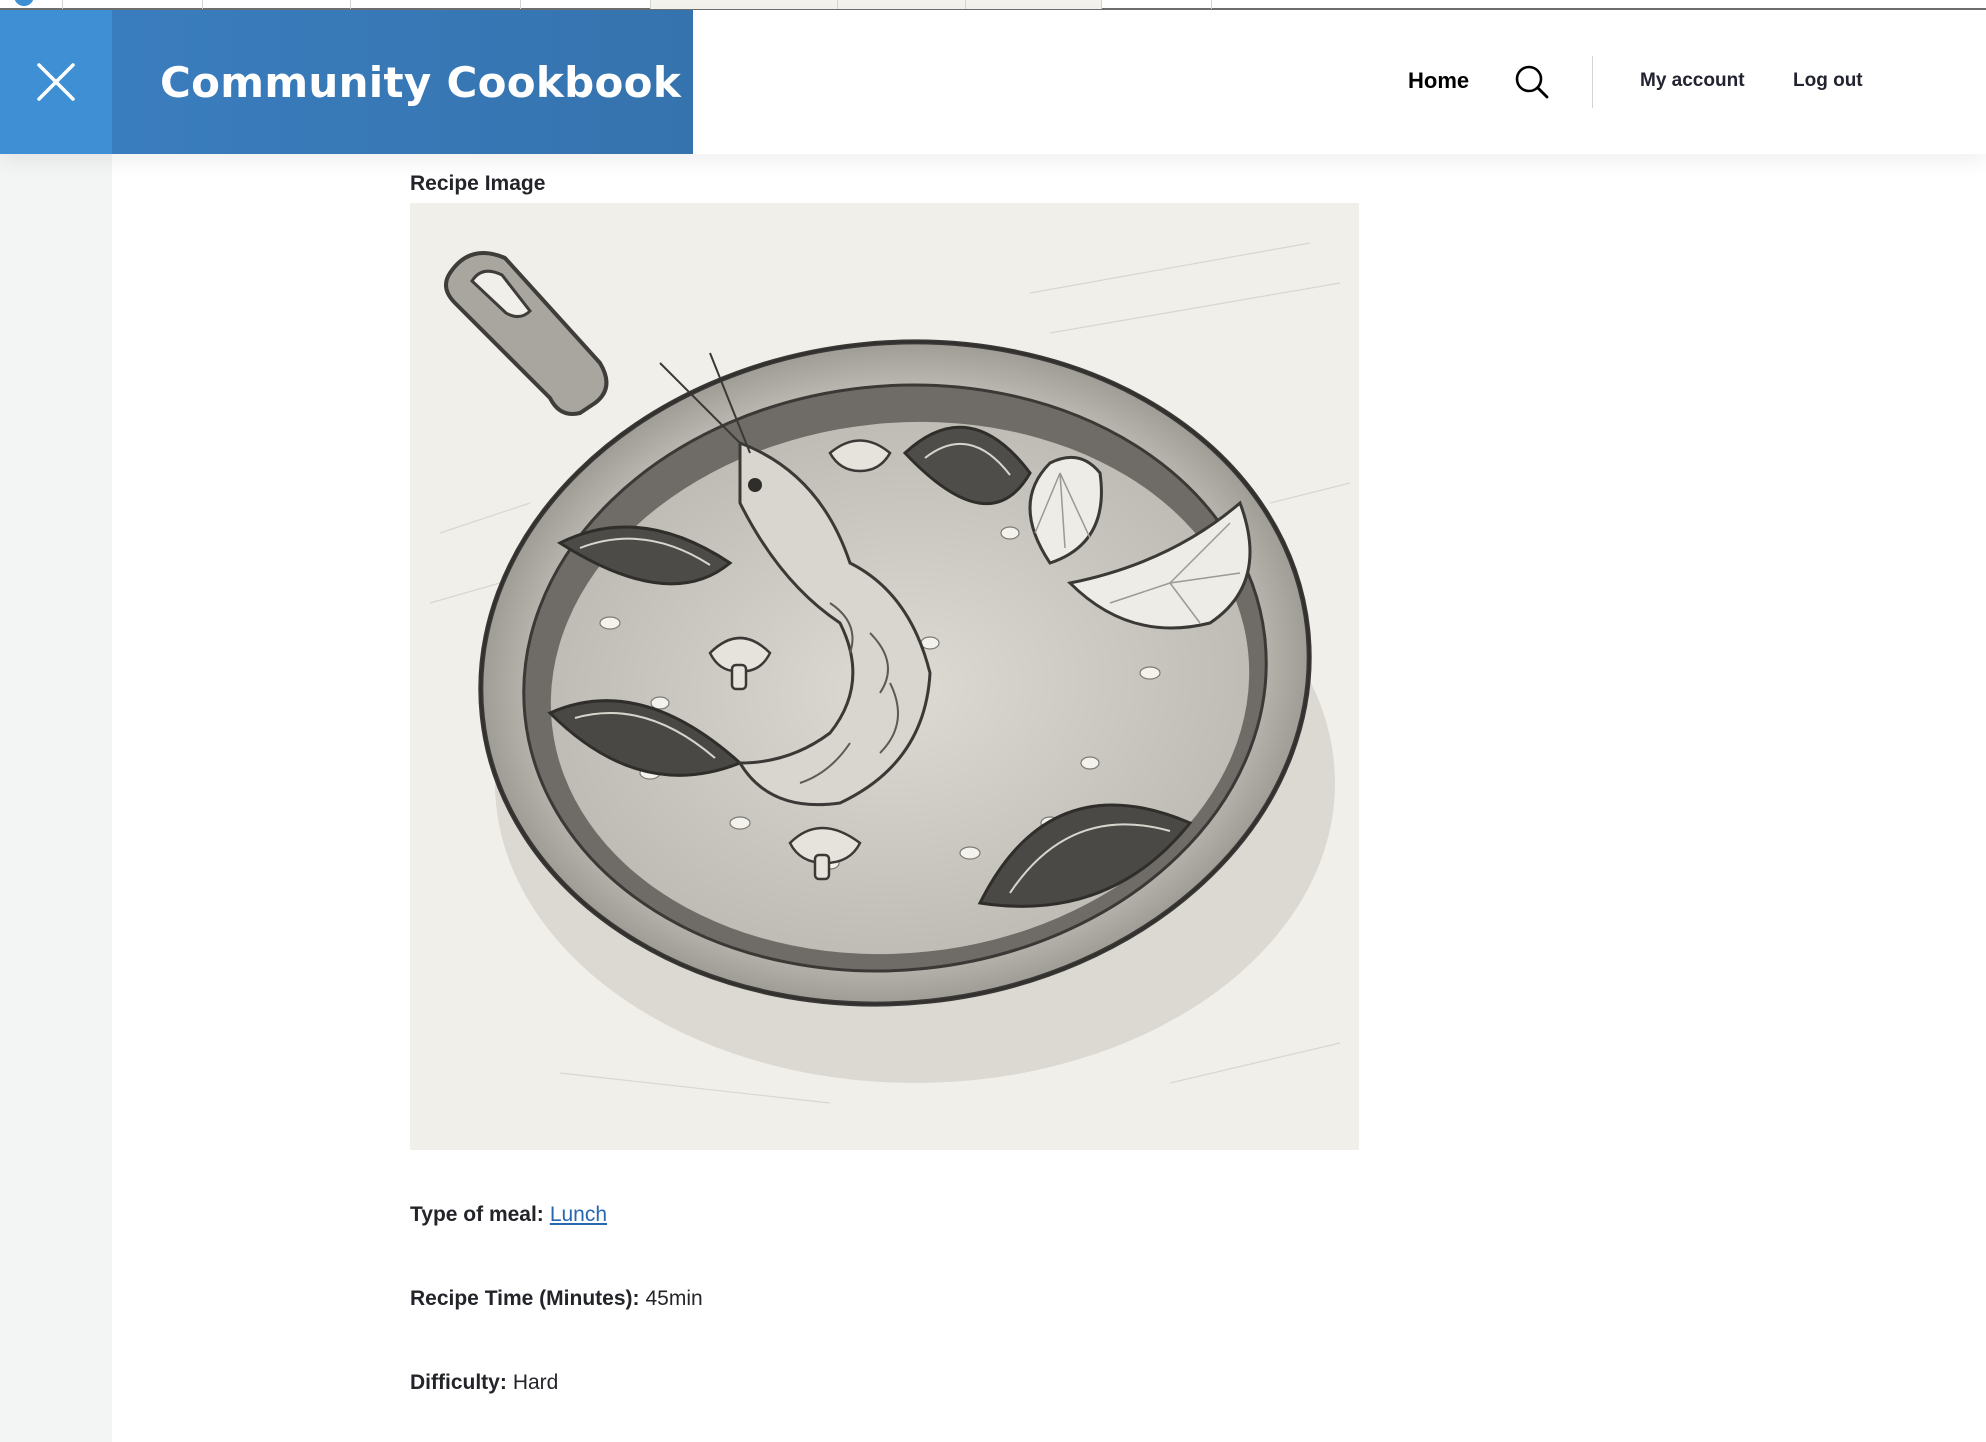 Image resolution: width=1986 pixels, height=1442 pixels. I want to click on close-icon, so click(56, 82).